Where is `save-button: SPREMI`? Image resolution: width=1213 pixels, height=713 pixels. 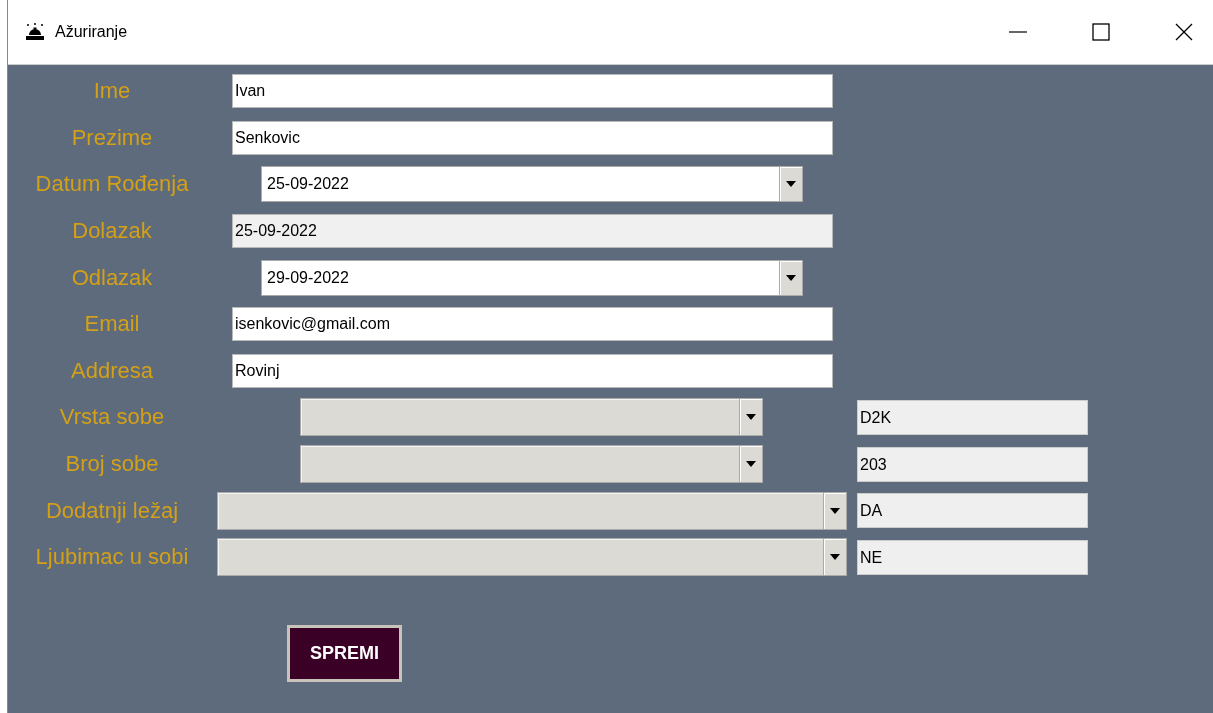
save-button: SPREMI is located at coordinates (344, 653).